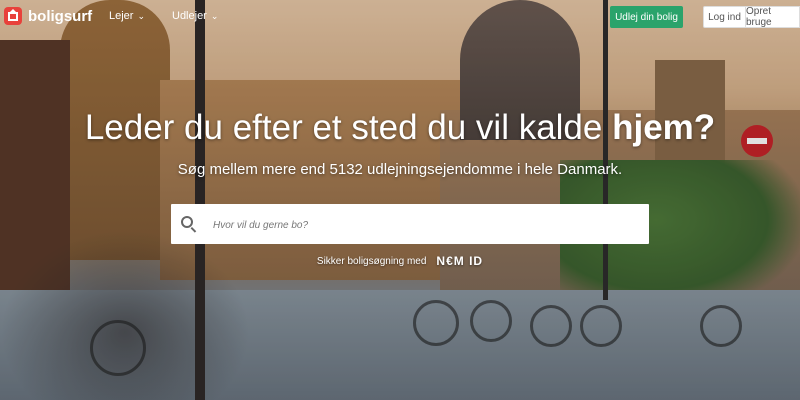 The image size is (800, 400). I want to click on trust-line: Sikker boligsøgning med N€M ID, so click(400, 261).